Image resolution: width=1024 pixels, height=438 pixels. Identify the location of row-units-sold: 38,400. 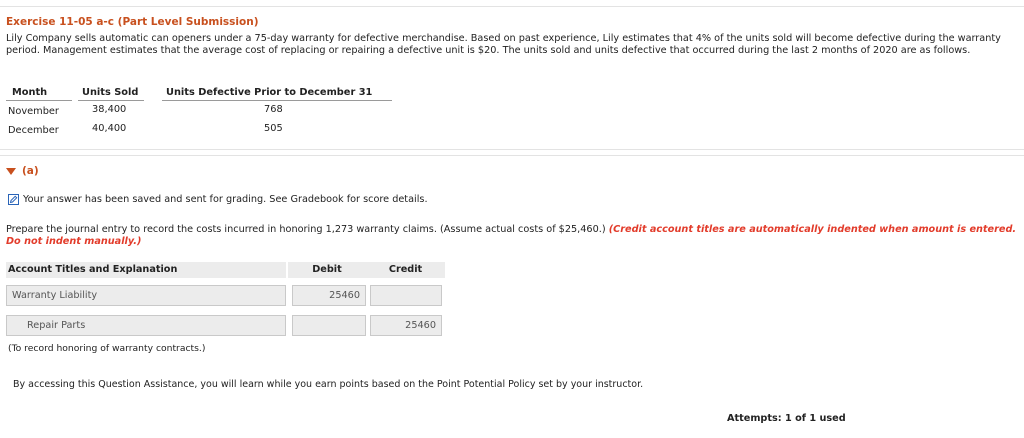
(109, 109).